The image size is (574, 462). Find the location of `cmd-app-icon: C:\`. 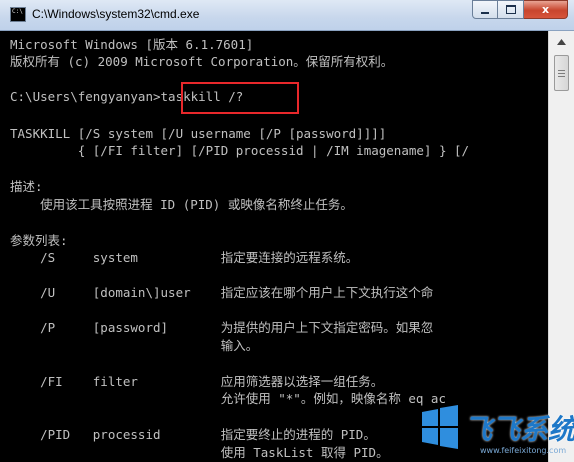

cmd-app-icon: C:\ is located at coordinates (18, 14).